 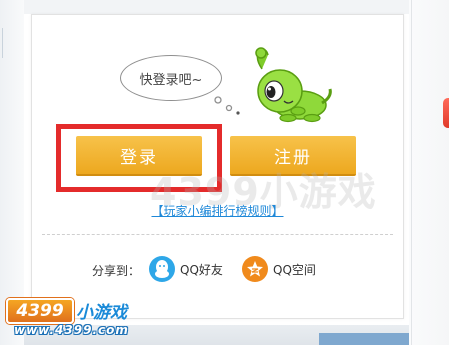 What do you see at coordinates (293, 85) in the screenshot?
I see `green-mascot-icon` at bounding box center [293, 85].